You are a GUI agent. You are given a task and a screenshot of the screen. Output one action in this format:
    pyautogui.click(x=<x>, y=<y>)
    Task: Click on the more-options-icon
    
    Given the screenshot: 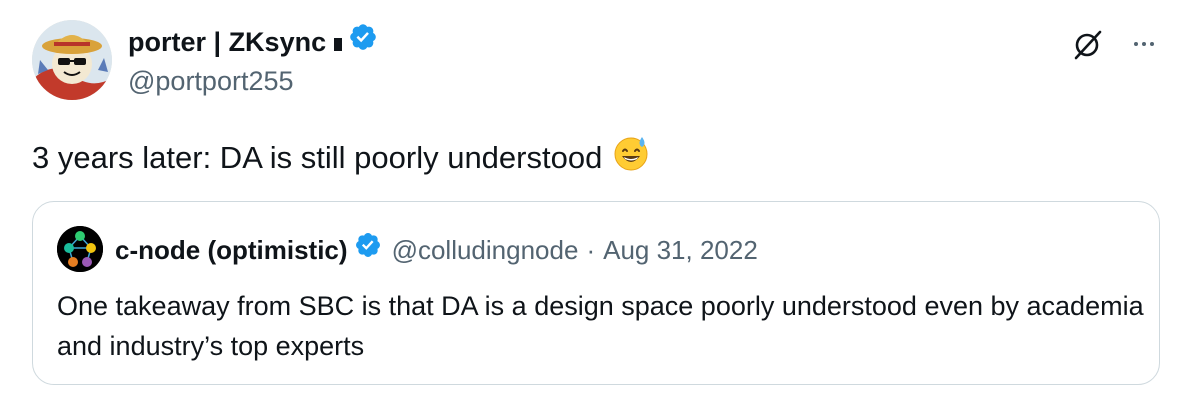 What is the action you would take?
    pyautogui.click(x=1144, y=44)
    